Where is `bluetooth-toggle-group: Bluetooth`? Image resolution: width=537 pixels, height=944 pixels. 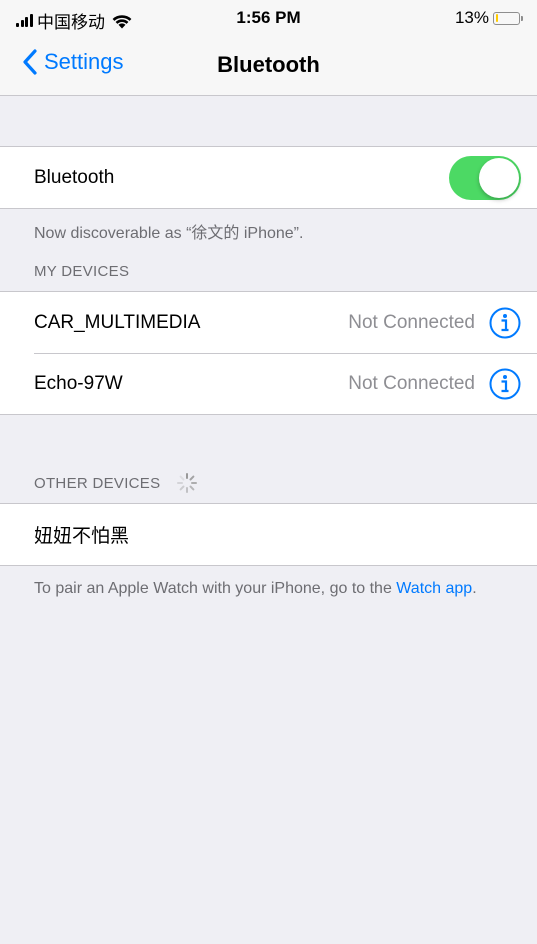 bluetooth-toggle-group: Bluetooth is located at coordinates (268, 177).